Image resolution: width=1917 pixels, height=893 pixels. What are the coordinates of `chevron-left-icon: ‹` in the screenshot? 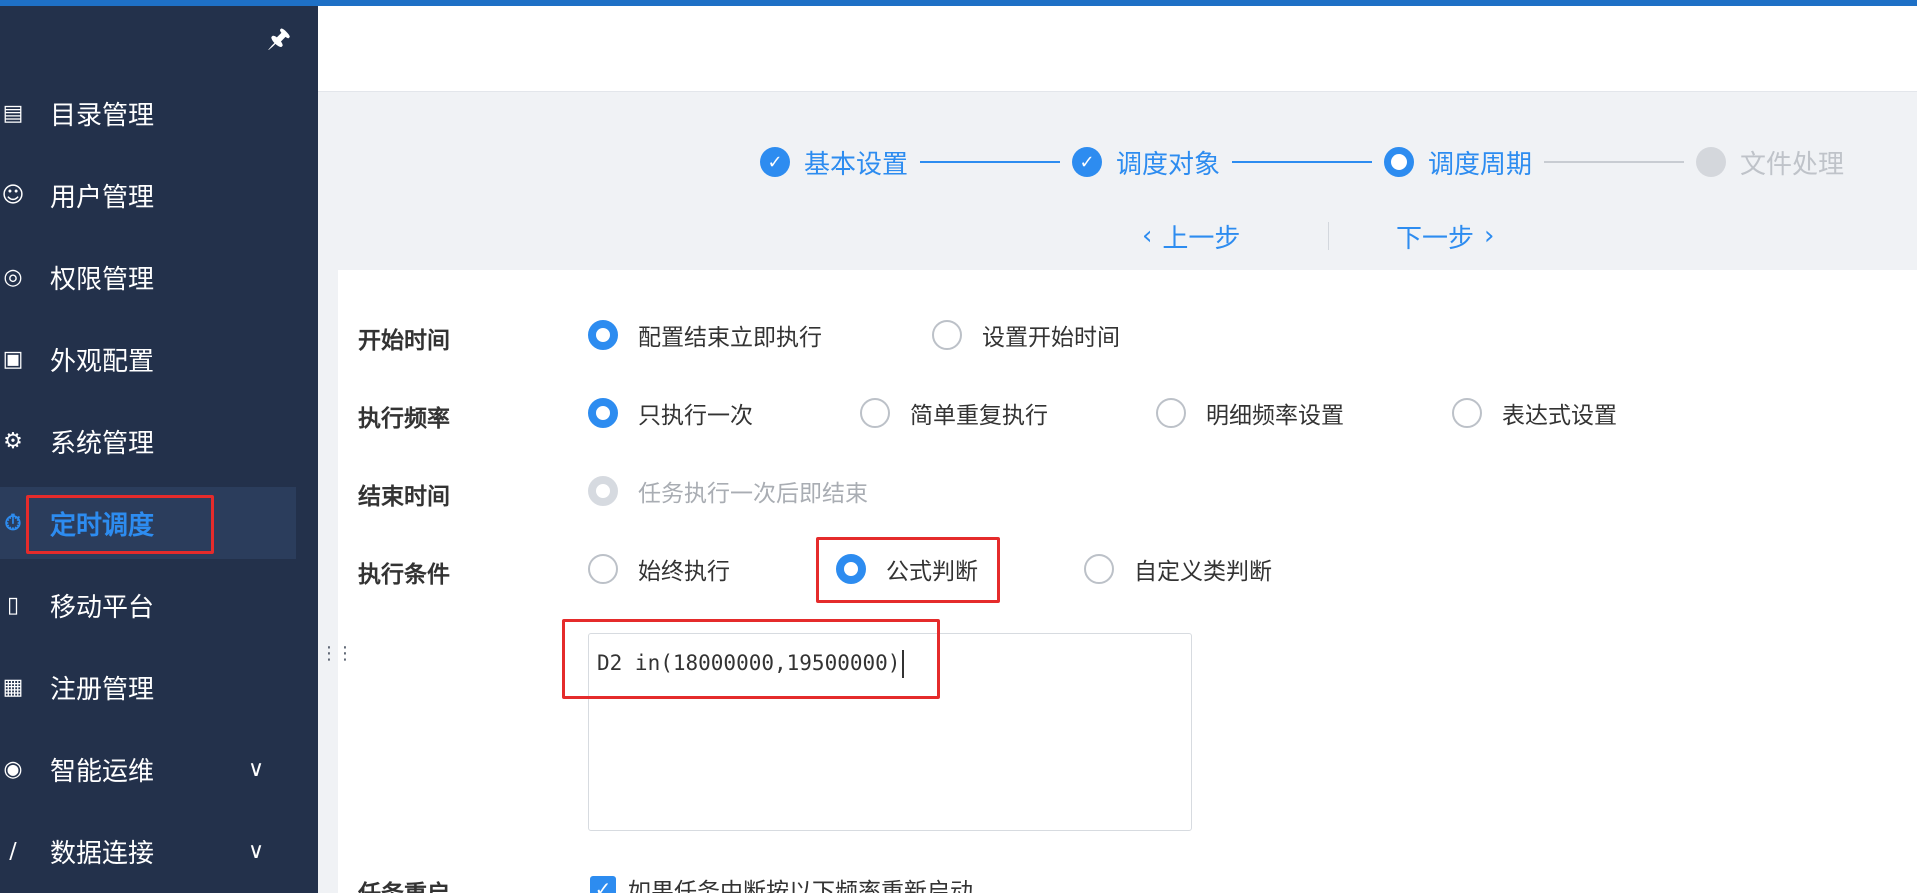 It's located at (1147, 236).